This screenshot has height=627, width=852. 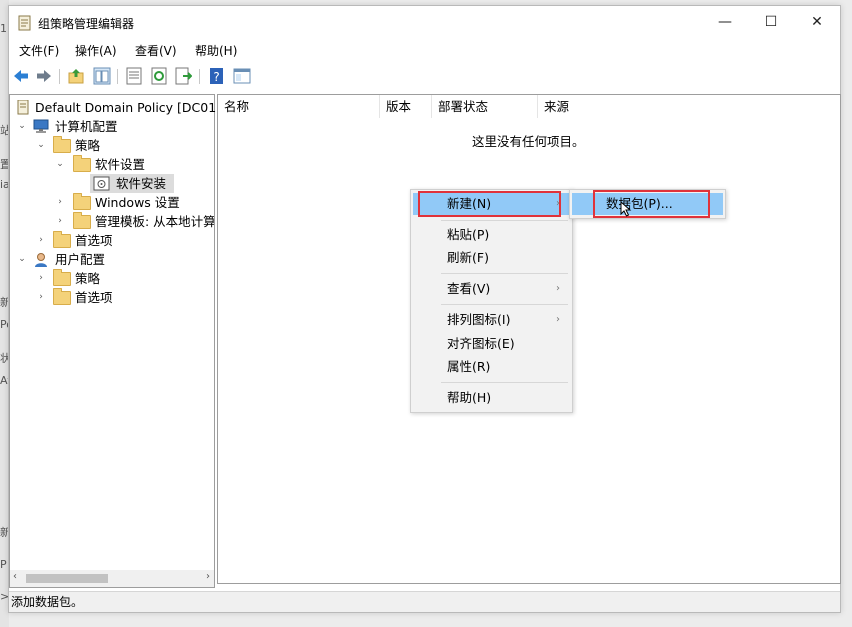 I want to click on properties-icon, so click(x=134, y=76).